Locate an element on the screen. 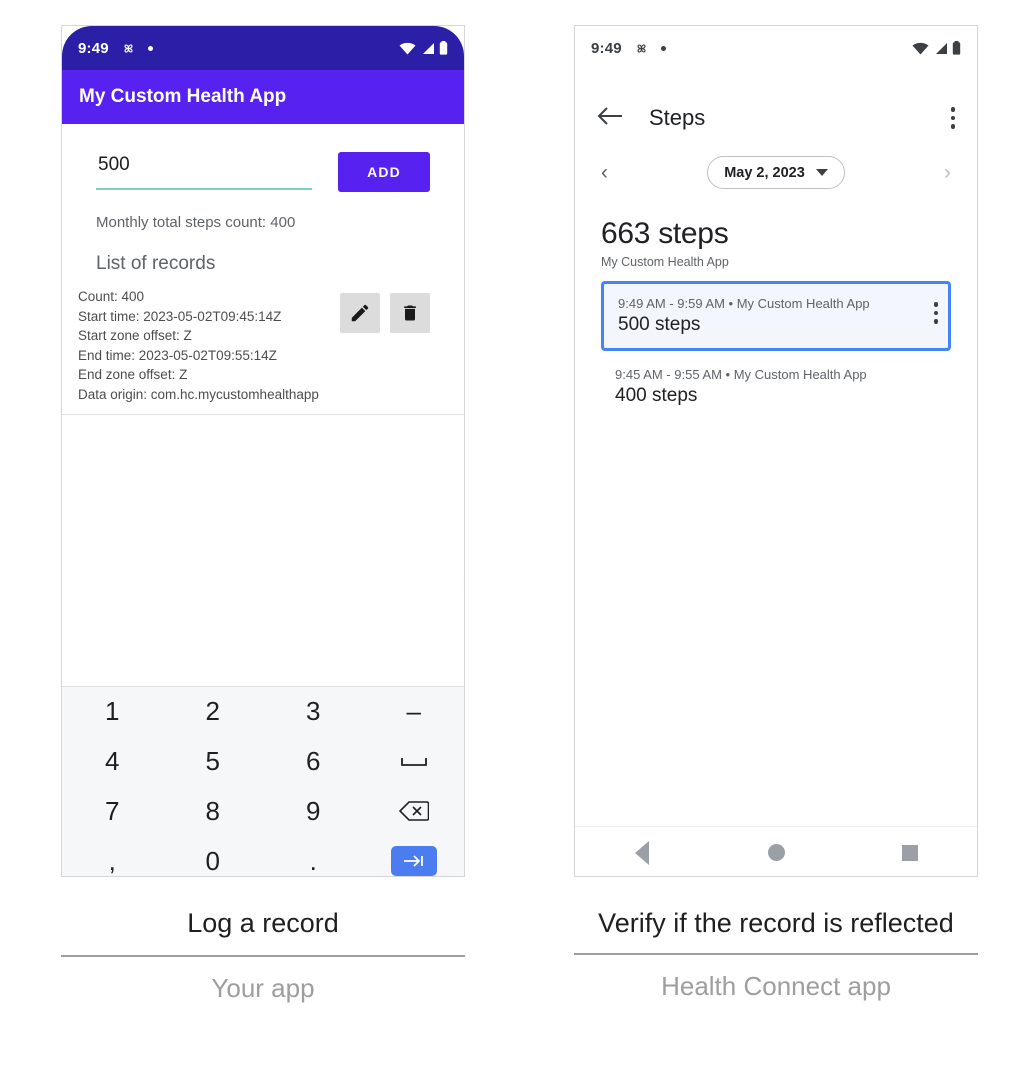 Image resolution: width=1035 pixels, height=1088 pixels. key-7: 7 is located at coordinates (112, 812).